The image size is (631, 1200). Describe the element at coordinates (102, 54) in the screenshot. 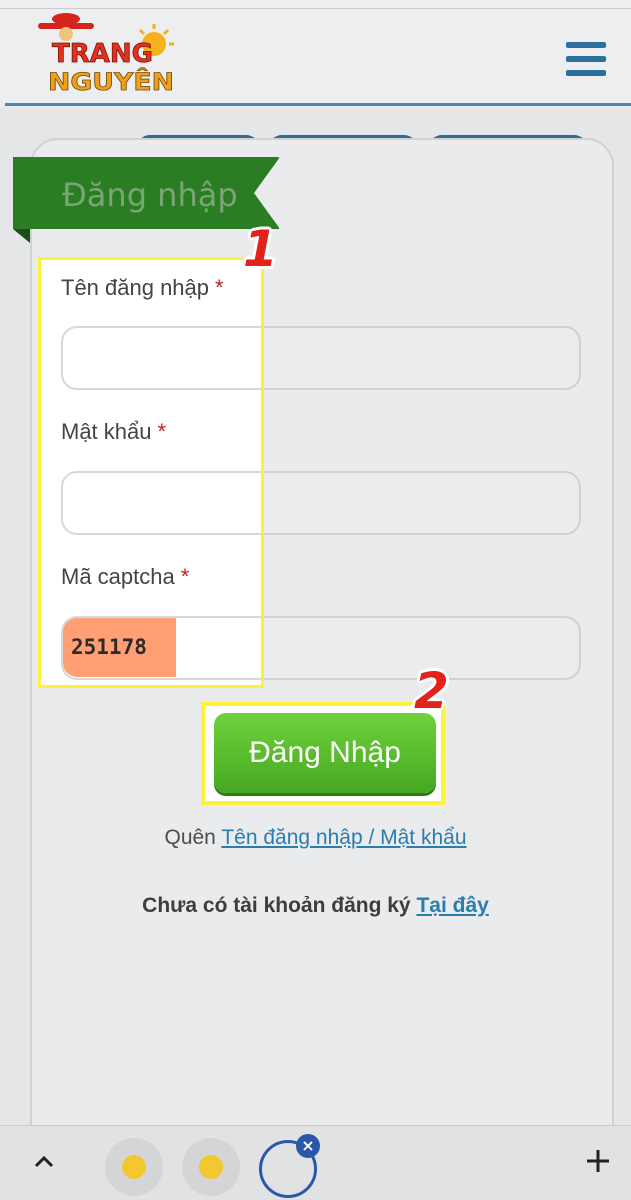

I see `logo-text-trang: TRANG` at that location.